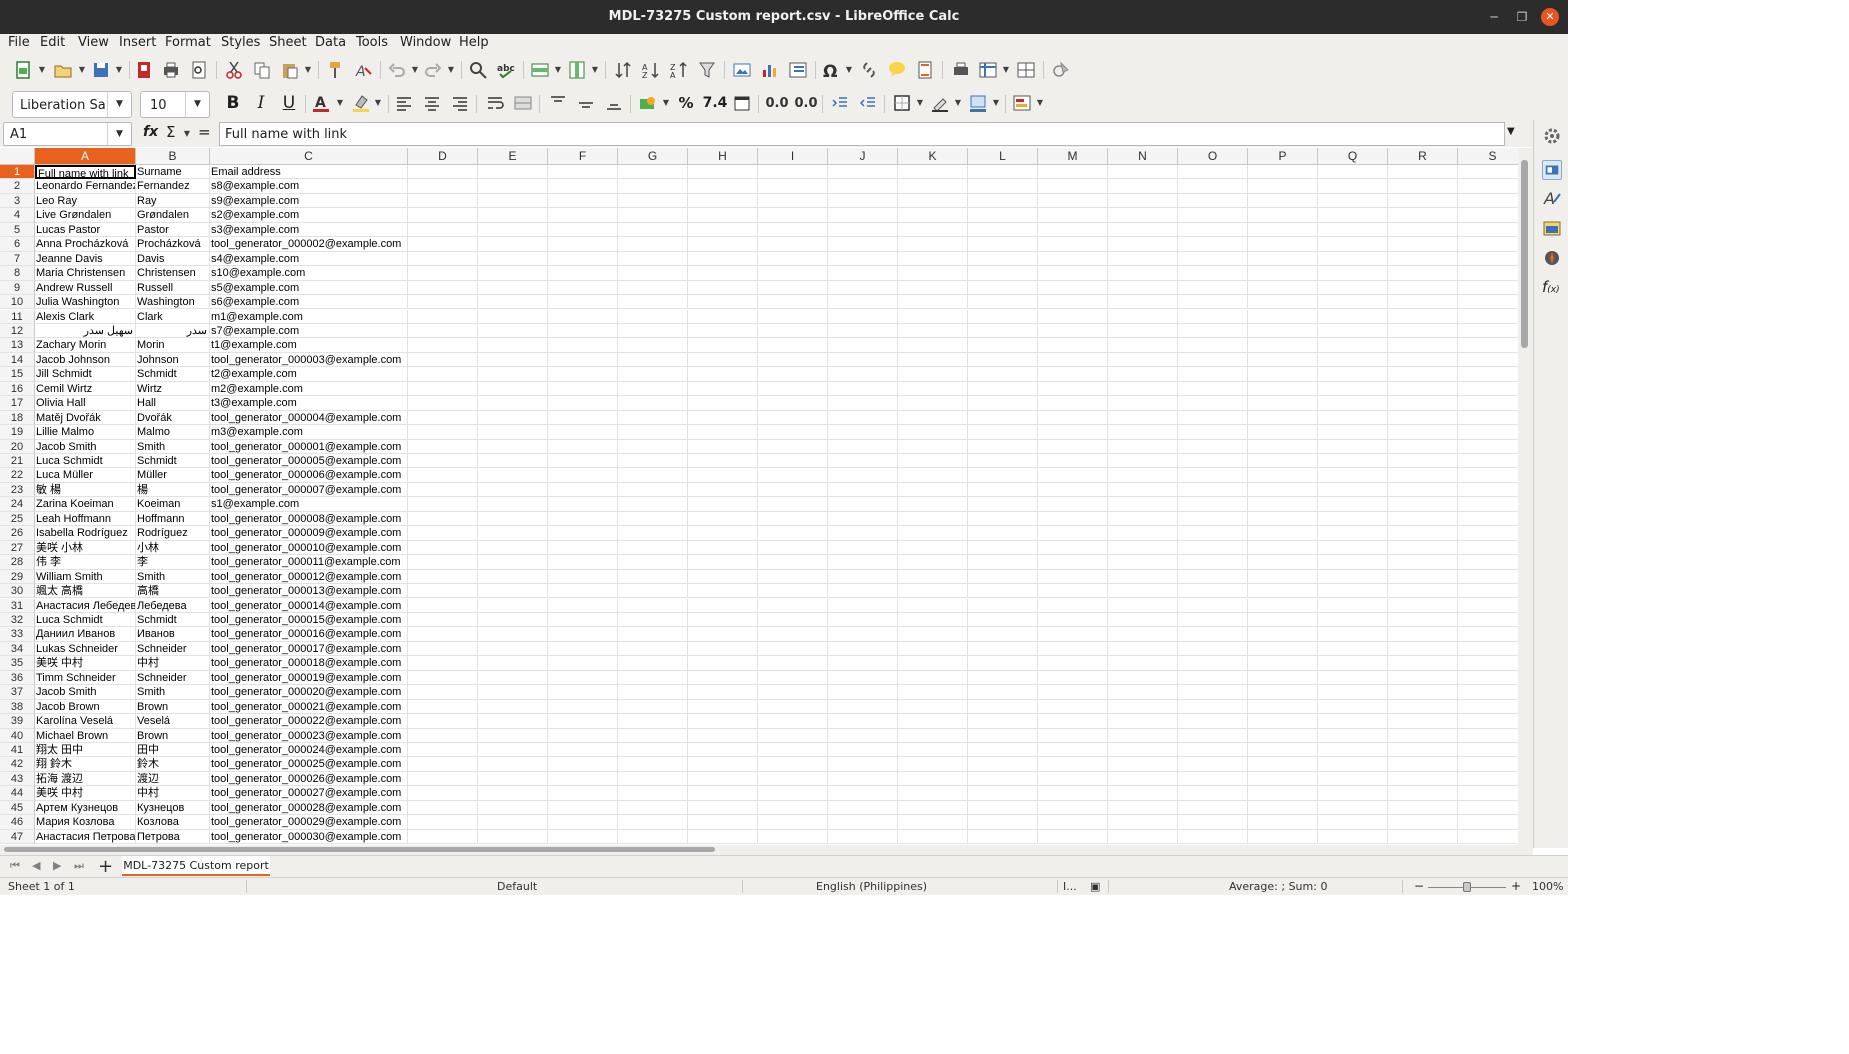 The image size is (1849, 1054). What do you see at coordinates (309, 519) in the screenshot?
I see `table-cell: tool_generator_000008@example.com` at bounding box center [309, 519].